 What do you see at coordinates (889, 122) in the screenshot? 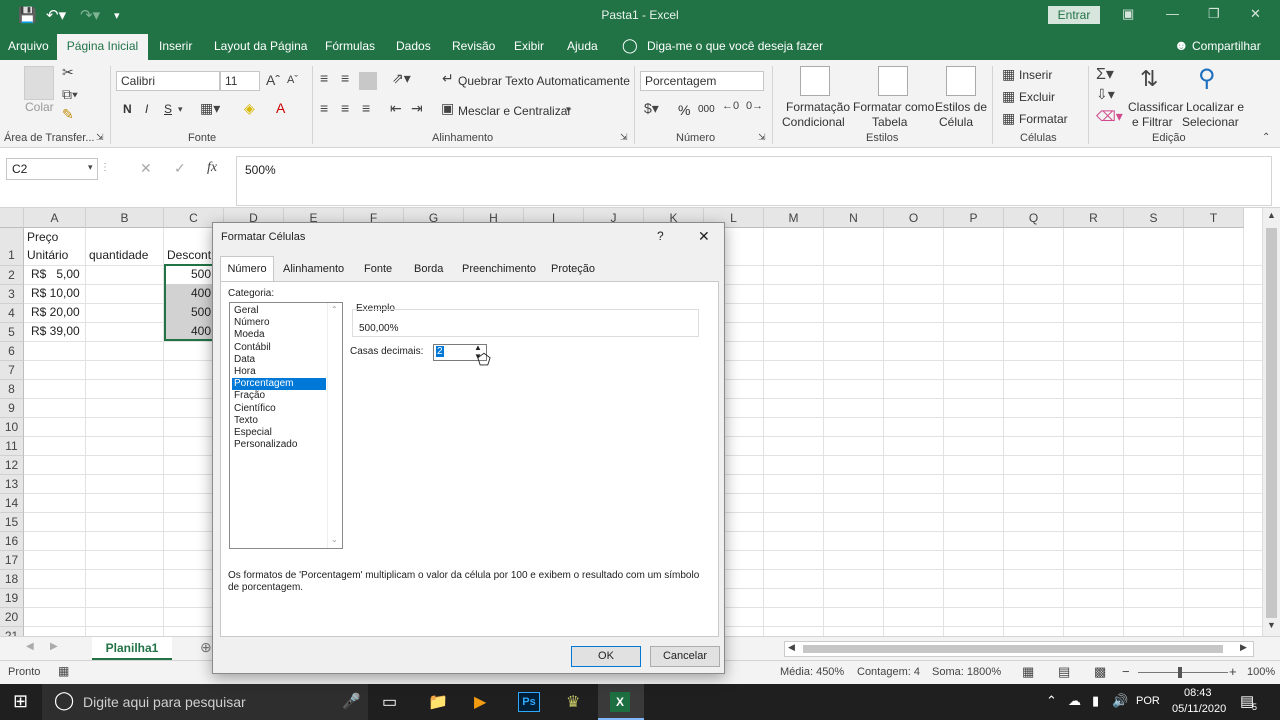
I see `format-table-line2: Tabela` at bounding box center [889, 122].